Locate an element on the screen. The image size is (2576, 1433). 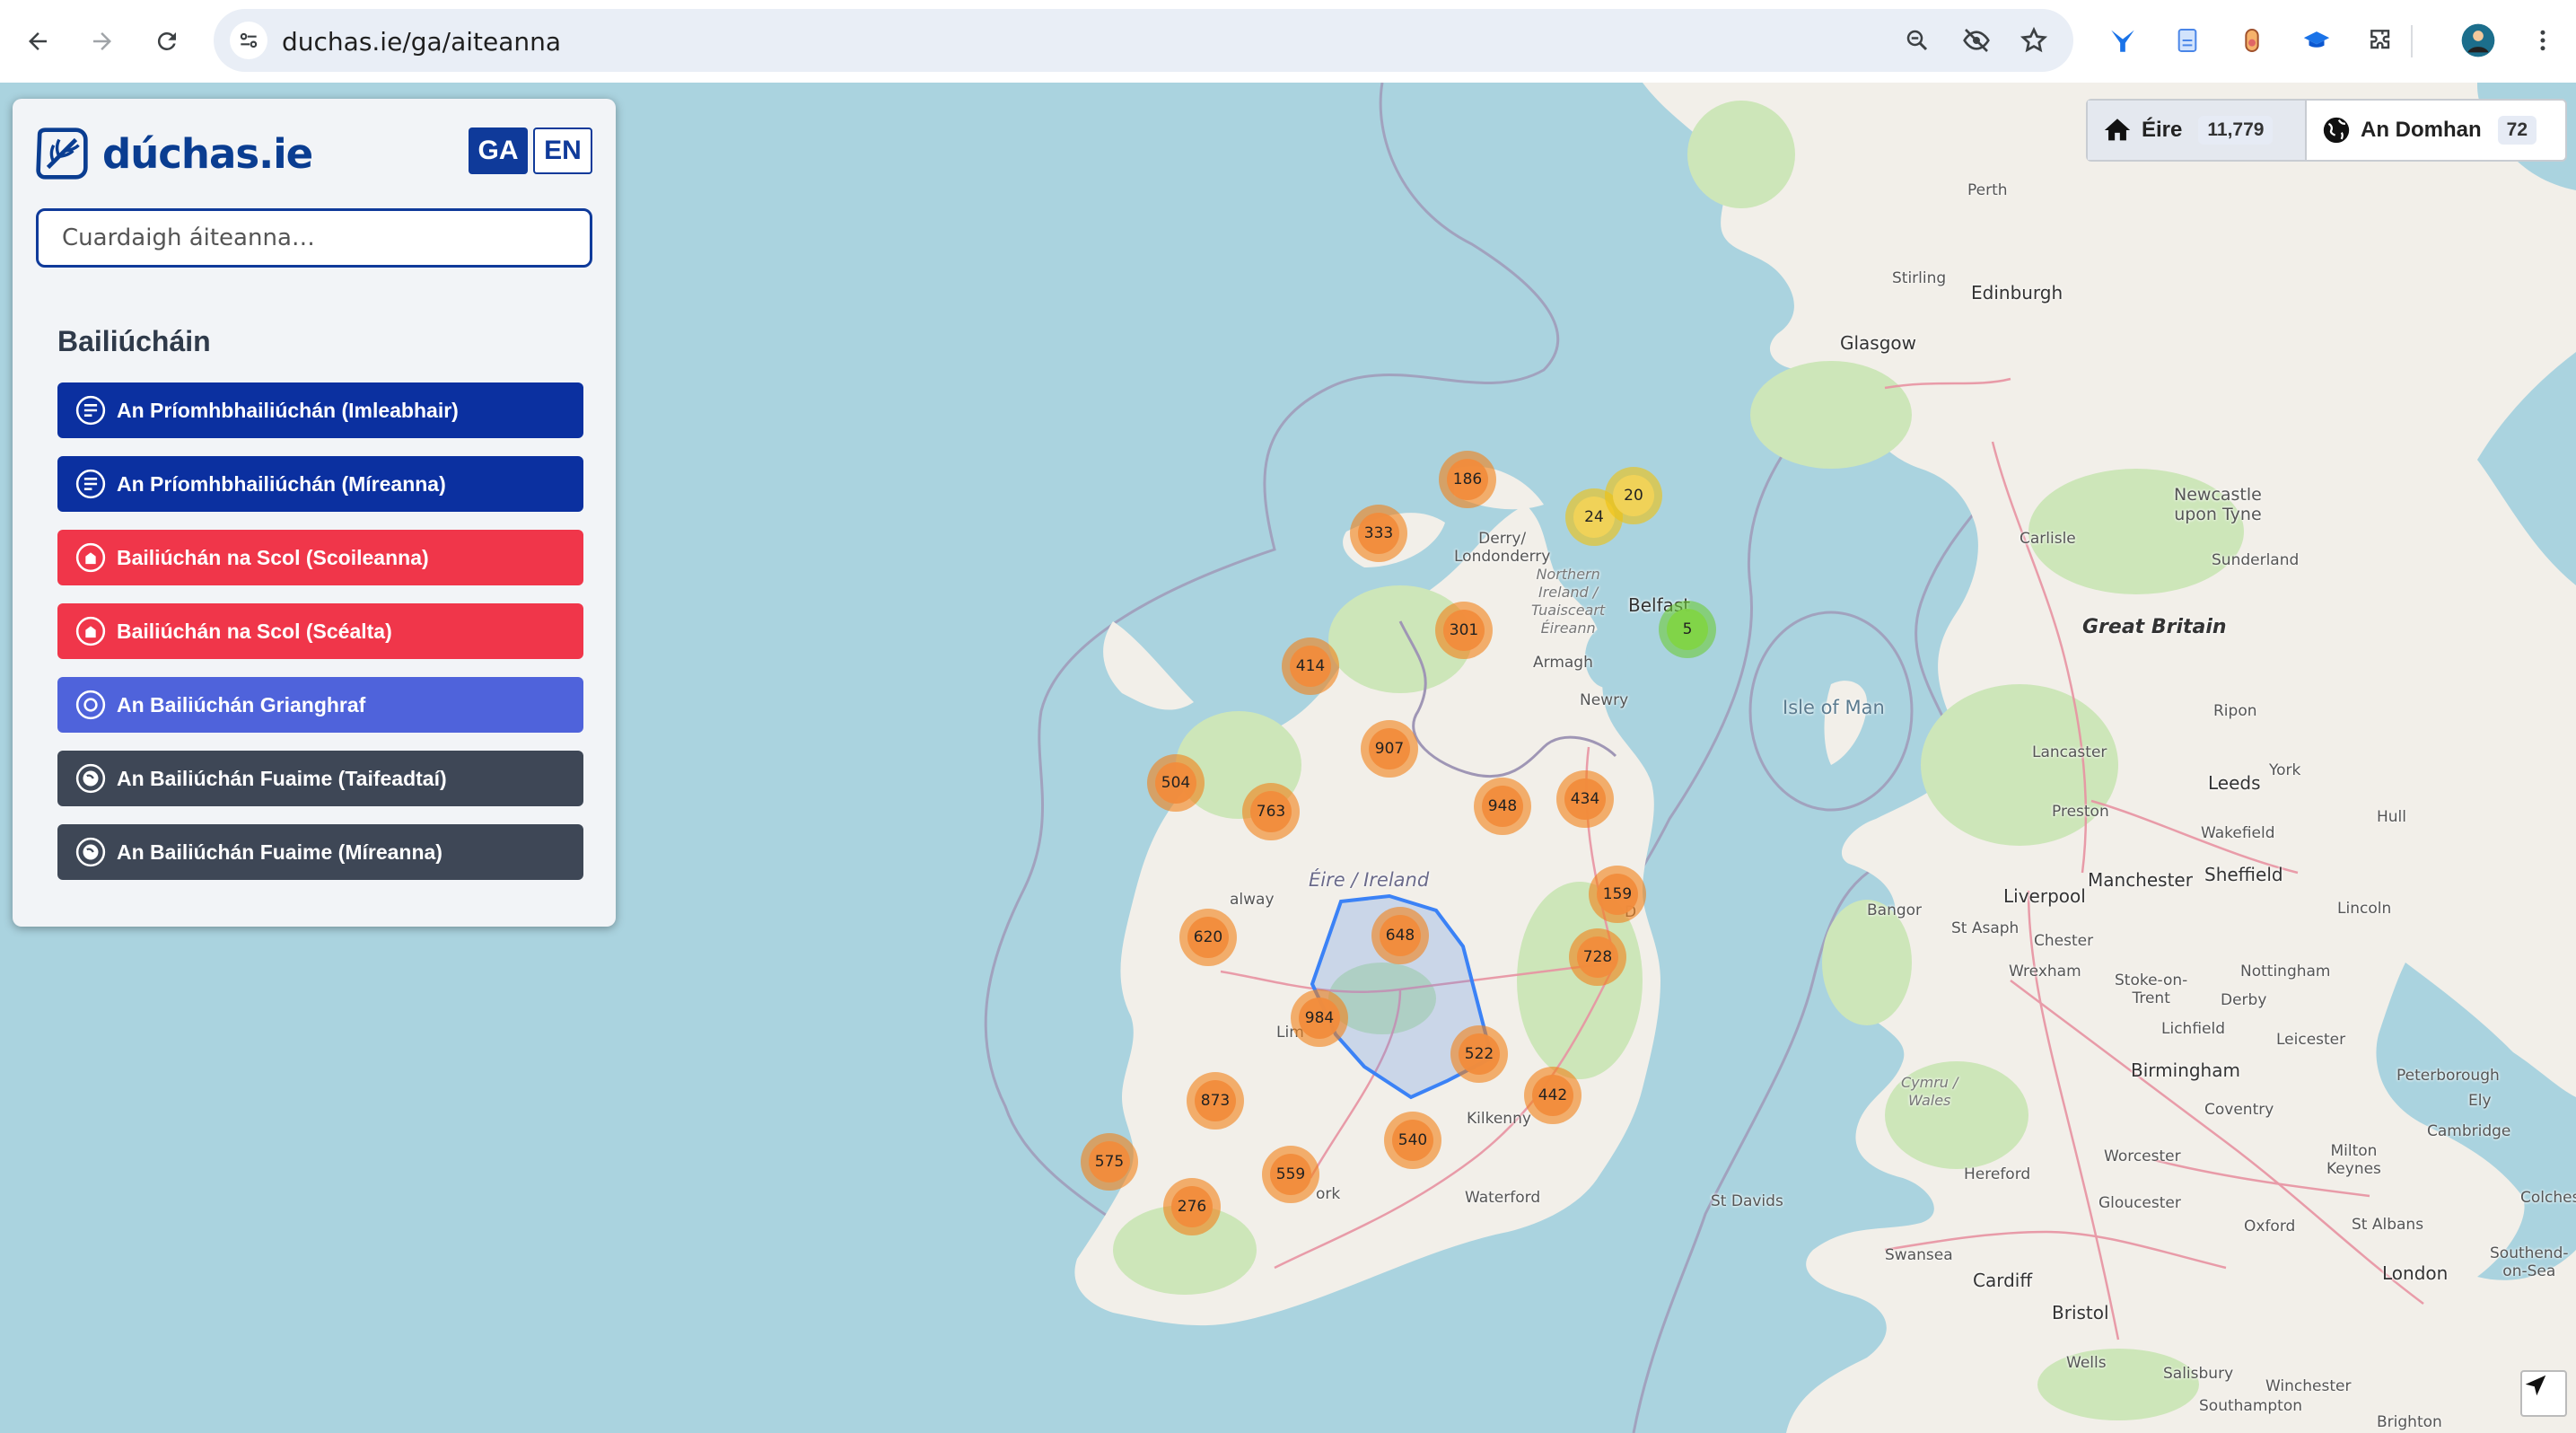
site-settings-icon is located at coordinates (248, 40).